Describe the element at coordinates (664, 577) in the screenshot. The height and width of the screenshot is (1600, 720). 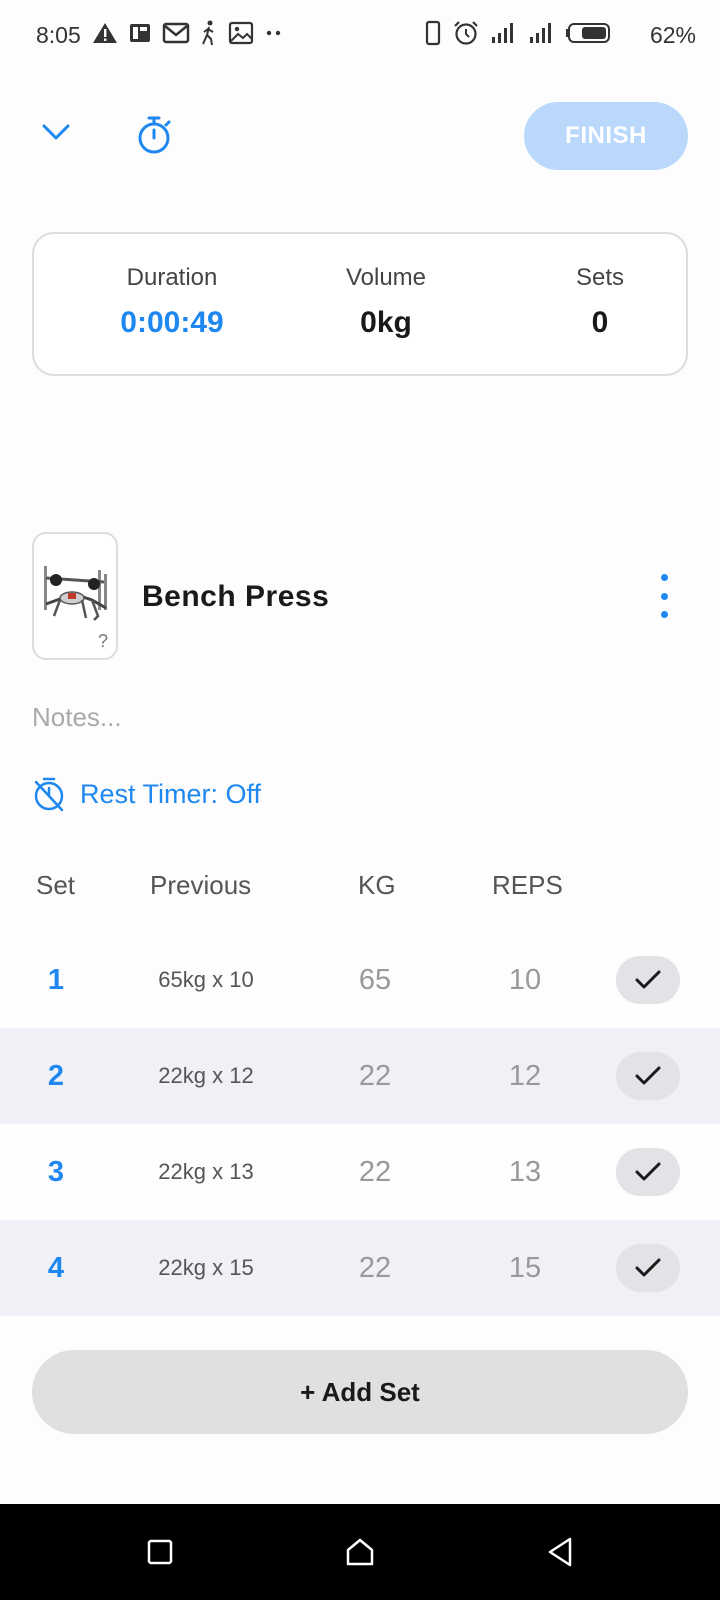
I see `more-vertical-icon` at that location.